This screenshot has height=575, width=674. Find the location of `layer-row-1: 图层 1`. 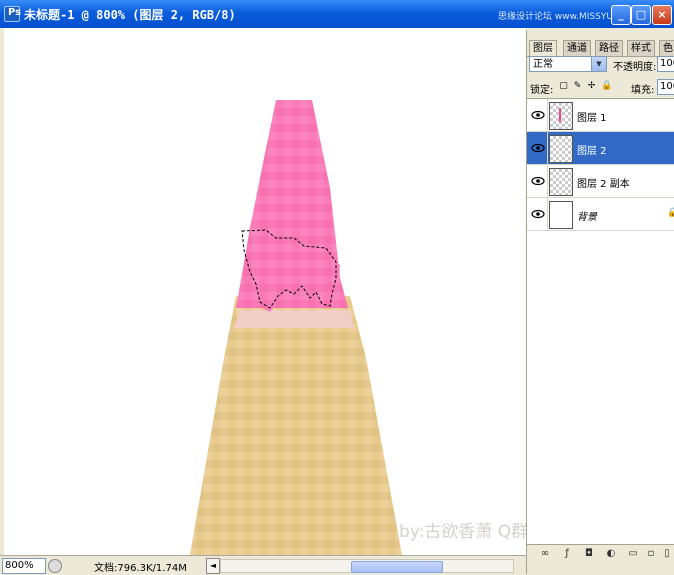

layer-row-1: 图层 1 is located at coordinates (600, 115).